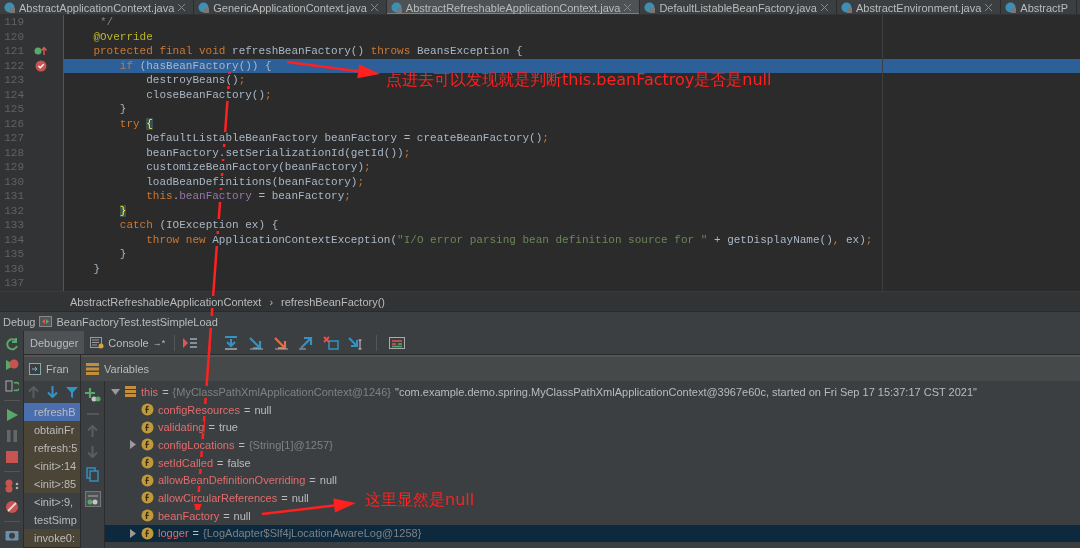  What do you see at coordinates (35, 369) in the screenshot?
I see `frames-icon` at bounding box center [35, 369].